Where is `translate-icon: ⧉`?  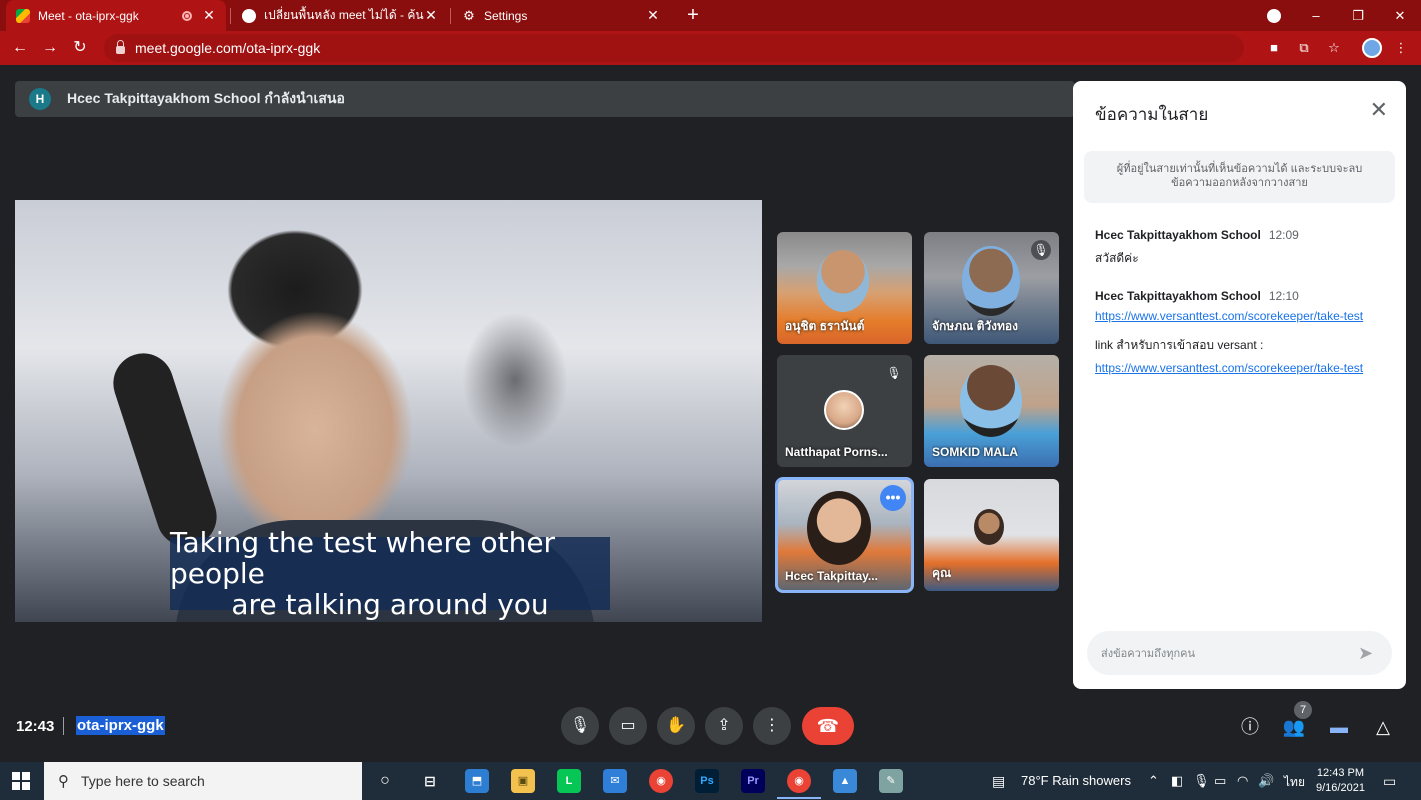 translate-icon: ⧉ is located at coordinates (1304, 48).